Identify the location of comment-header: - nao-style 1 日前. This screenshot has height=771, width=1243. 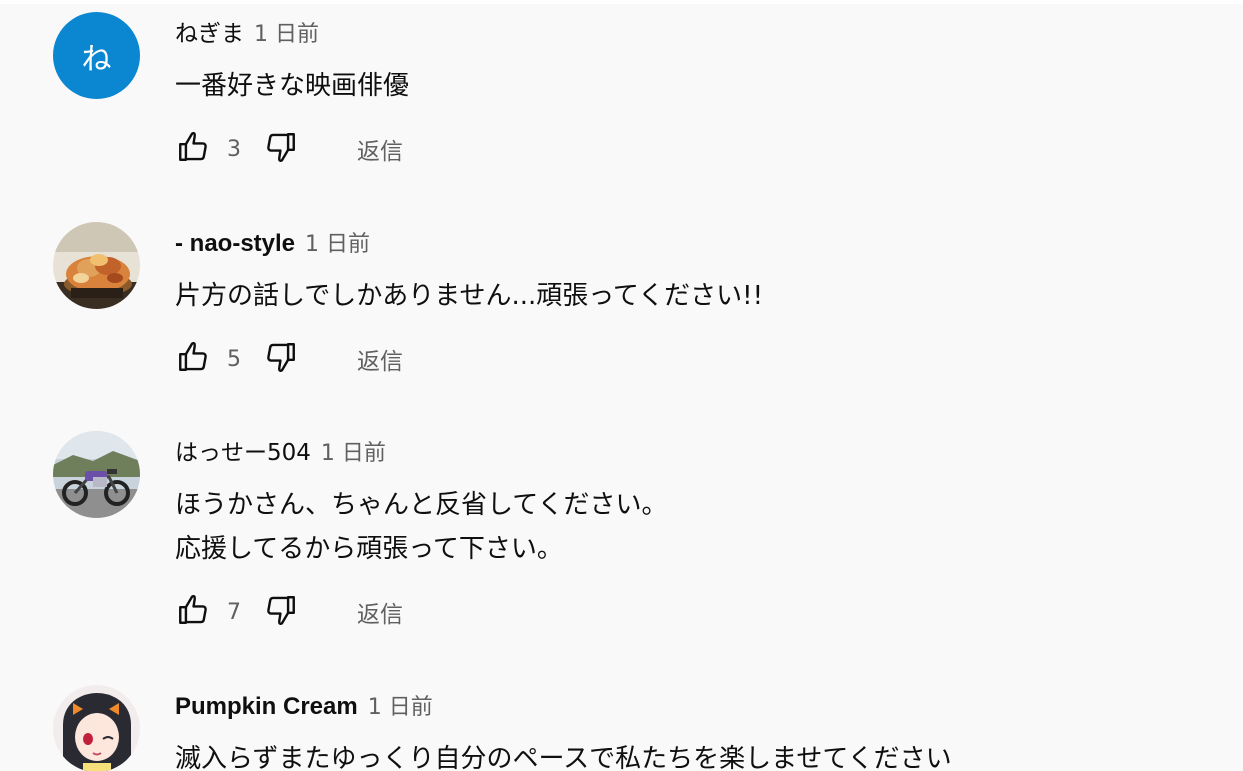
(272, 244).